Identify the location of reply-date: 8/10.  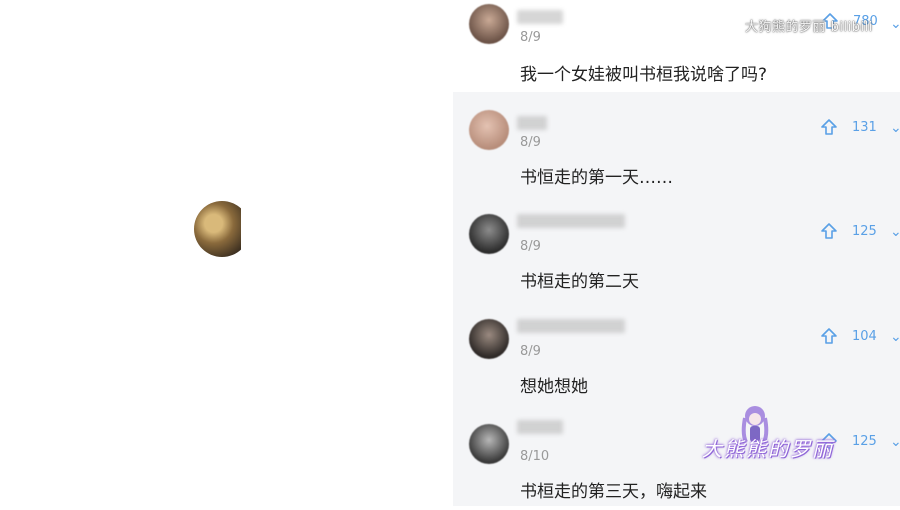
(535, 456).